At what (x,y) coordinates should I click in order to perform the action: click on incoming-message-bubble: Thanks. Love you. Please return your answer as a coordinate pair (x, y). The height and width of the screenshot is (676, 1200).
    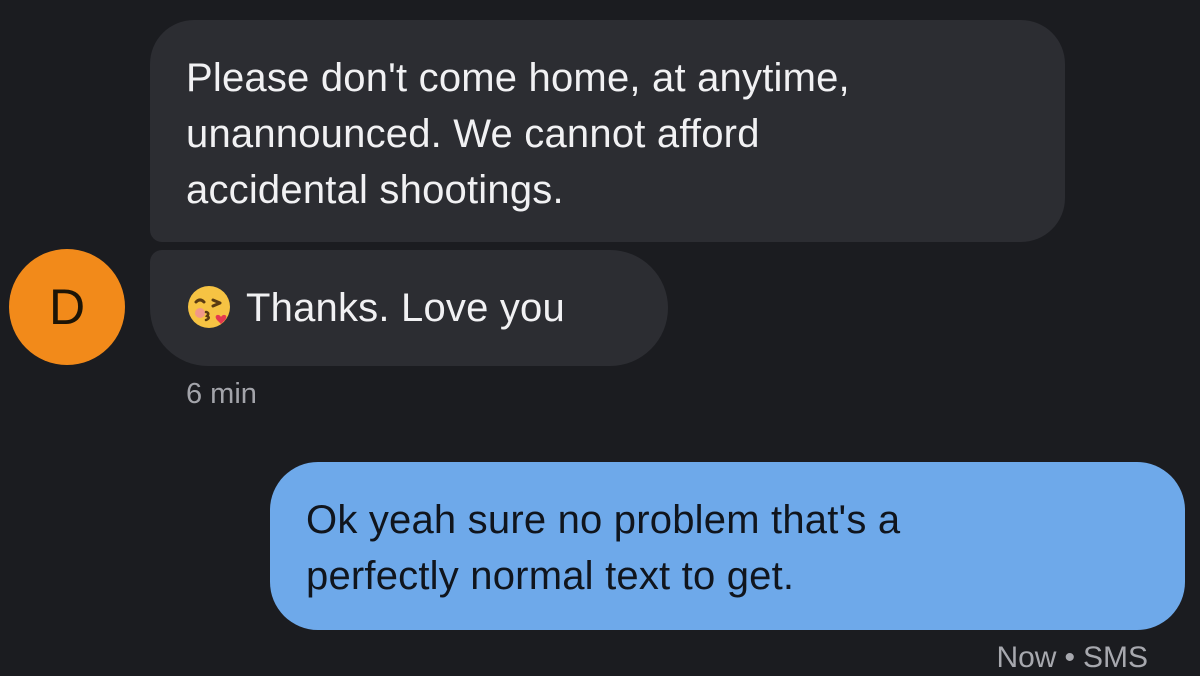
    Looking at the image, I should click on (409, 308).